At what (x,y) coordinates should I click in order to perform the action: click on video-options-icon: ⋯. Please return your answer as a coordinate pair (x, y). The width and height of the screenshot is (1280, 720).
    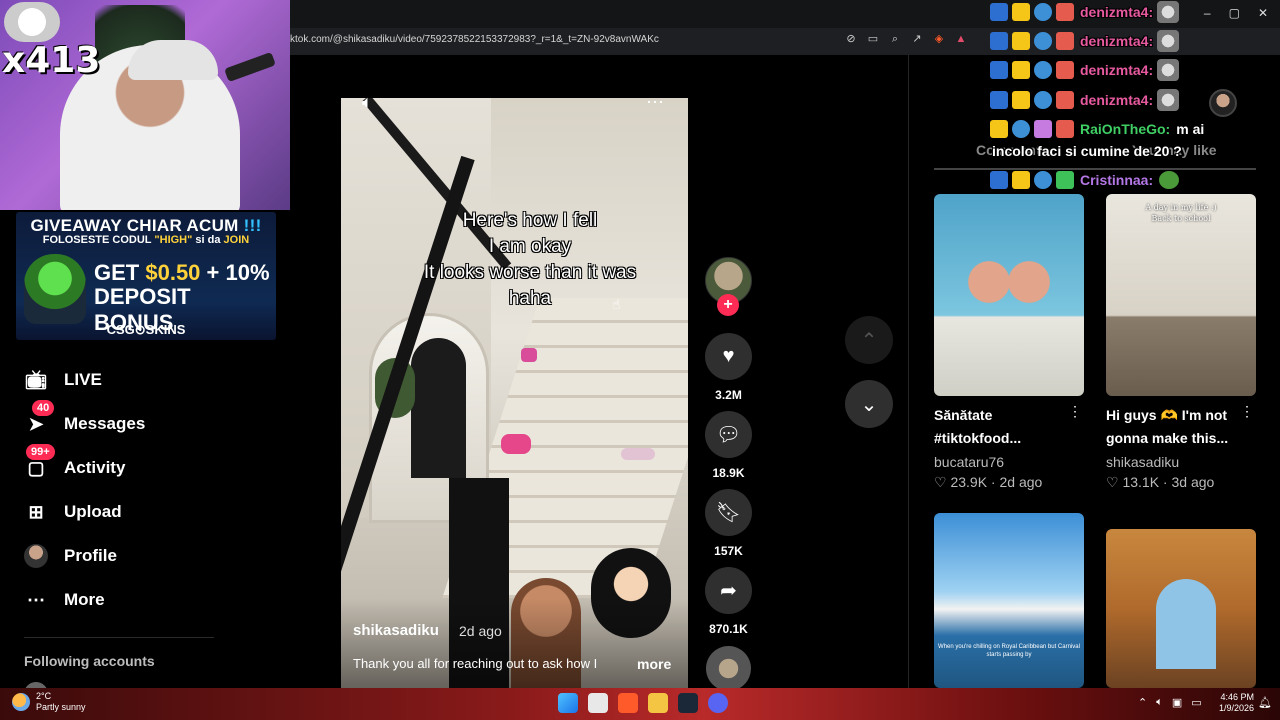
    Looking at the image, I should click on (655, 102).